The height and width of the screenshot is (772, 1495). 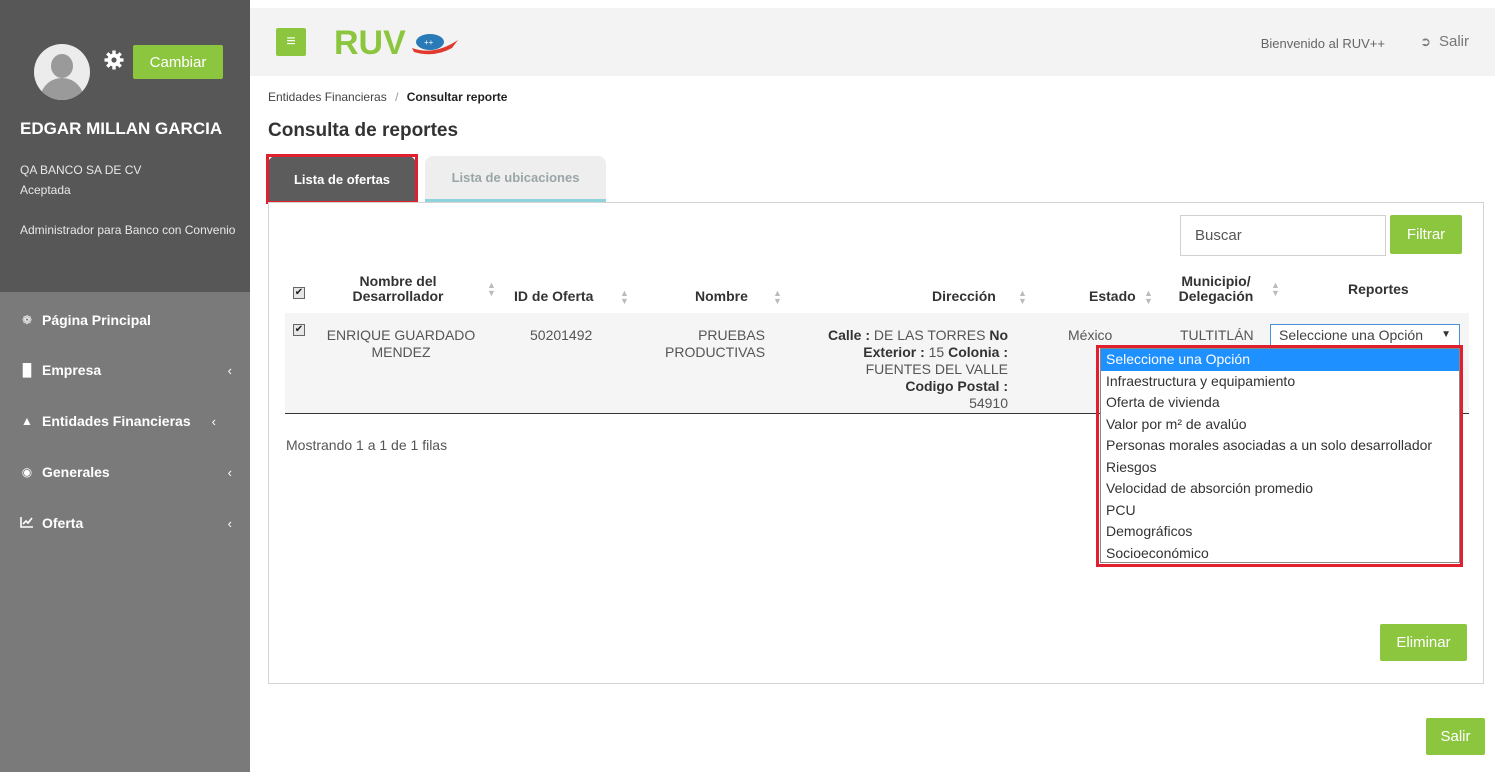 What do you see at coordinates (27, 370) in the screenshot?
I see `building-icon: █` at bounding box center [27, 370].